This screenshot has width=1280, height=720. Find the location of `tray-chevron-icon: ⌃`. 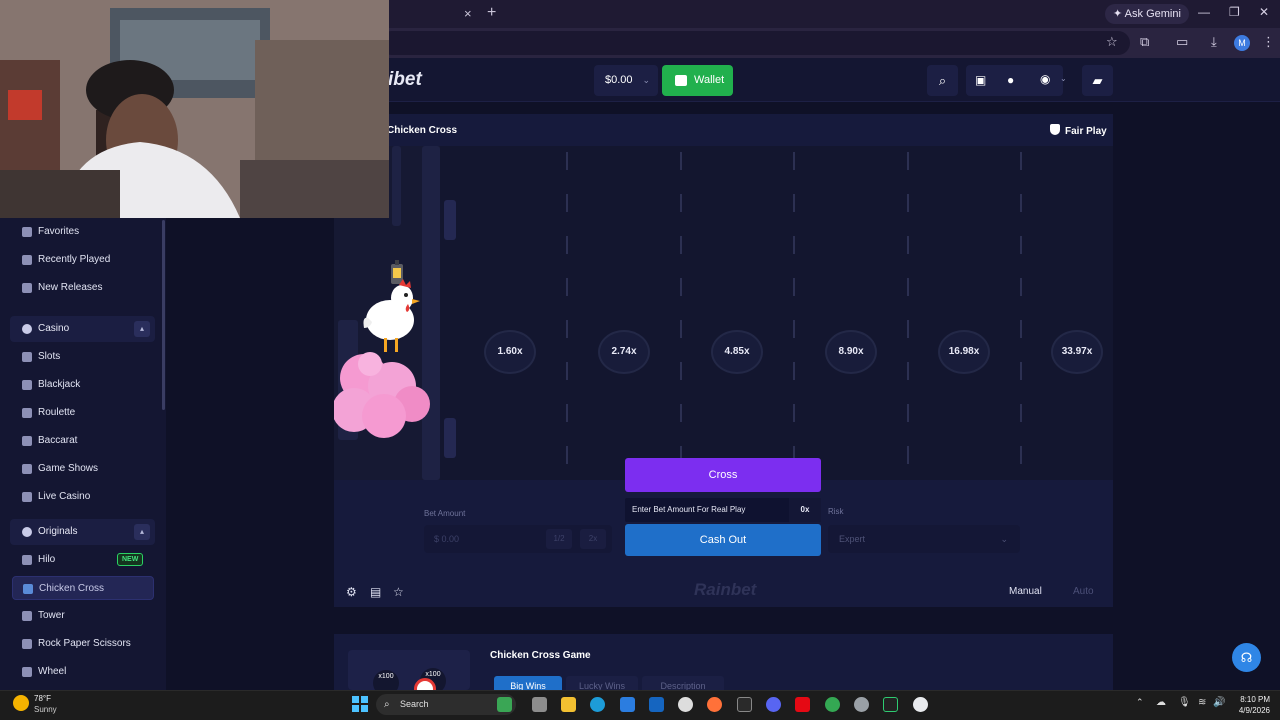

tray-chevron-icon: ⌃ is located at coordinates (1140, 702).